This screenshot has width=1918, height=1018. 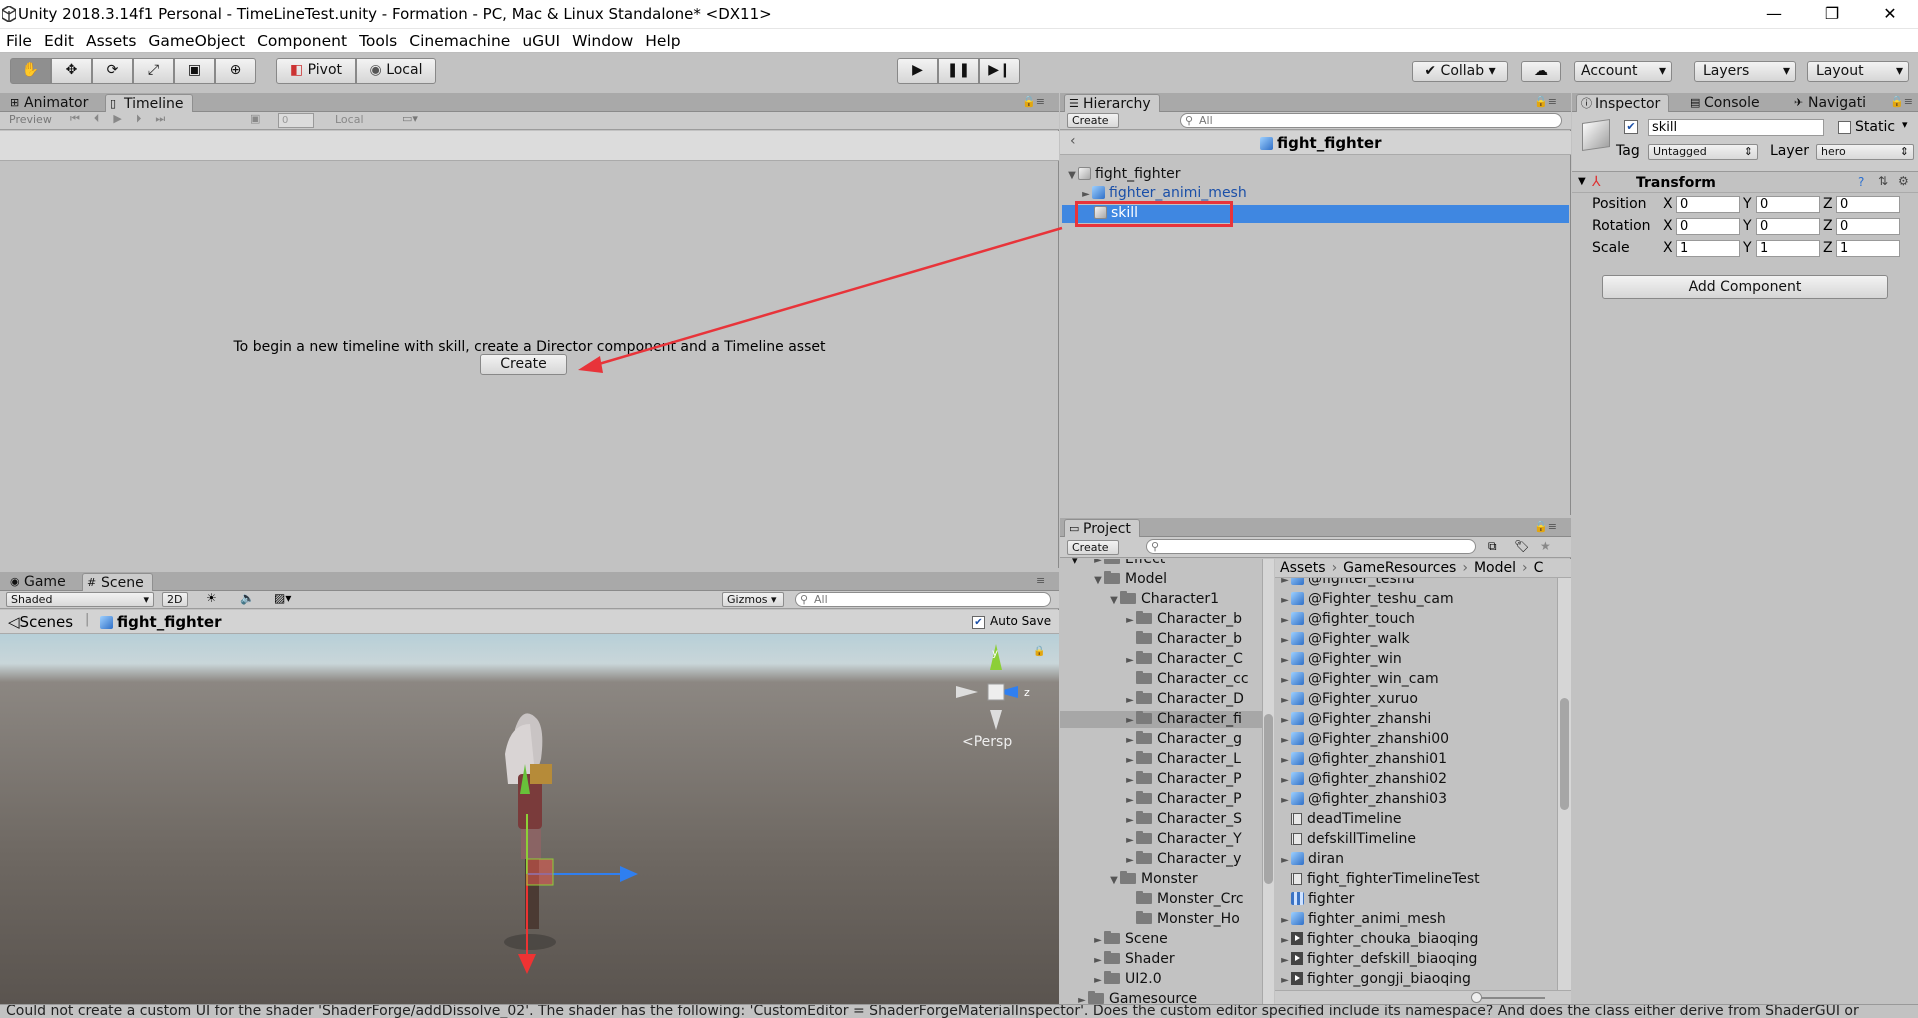 What do you see at coordinates (40, 622) in the screenshot?
I see `scenes-breadcrumb: ◁Scenes` at bounding box center [40, 622].